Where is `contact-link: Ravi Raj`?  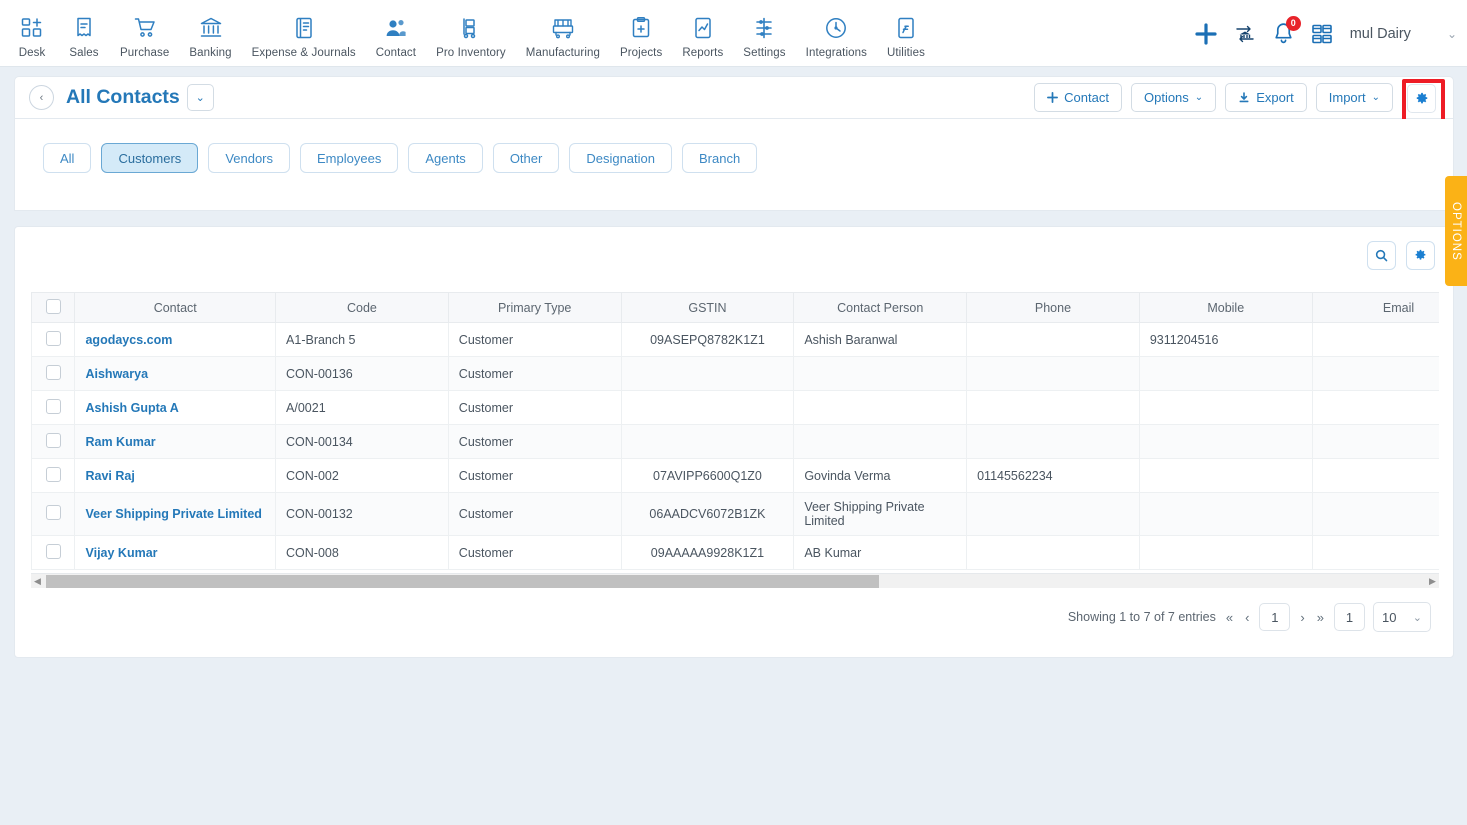 contact-link: Ravi Raj is located at coordinates (109, 476).